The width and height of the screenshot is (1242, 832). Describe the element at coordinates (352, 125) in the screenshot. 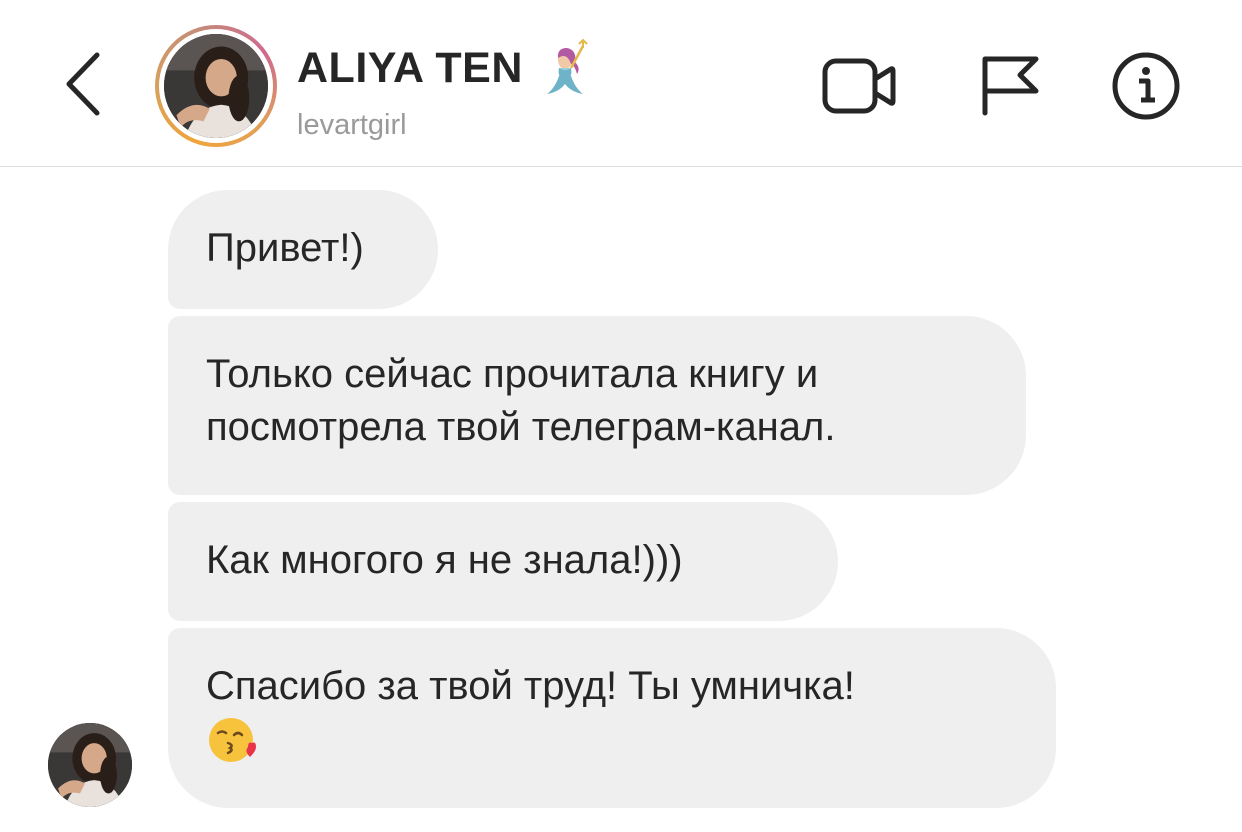

I see `username: levartgirl` at that location.